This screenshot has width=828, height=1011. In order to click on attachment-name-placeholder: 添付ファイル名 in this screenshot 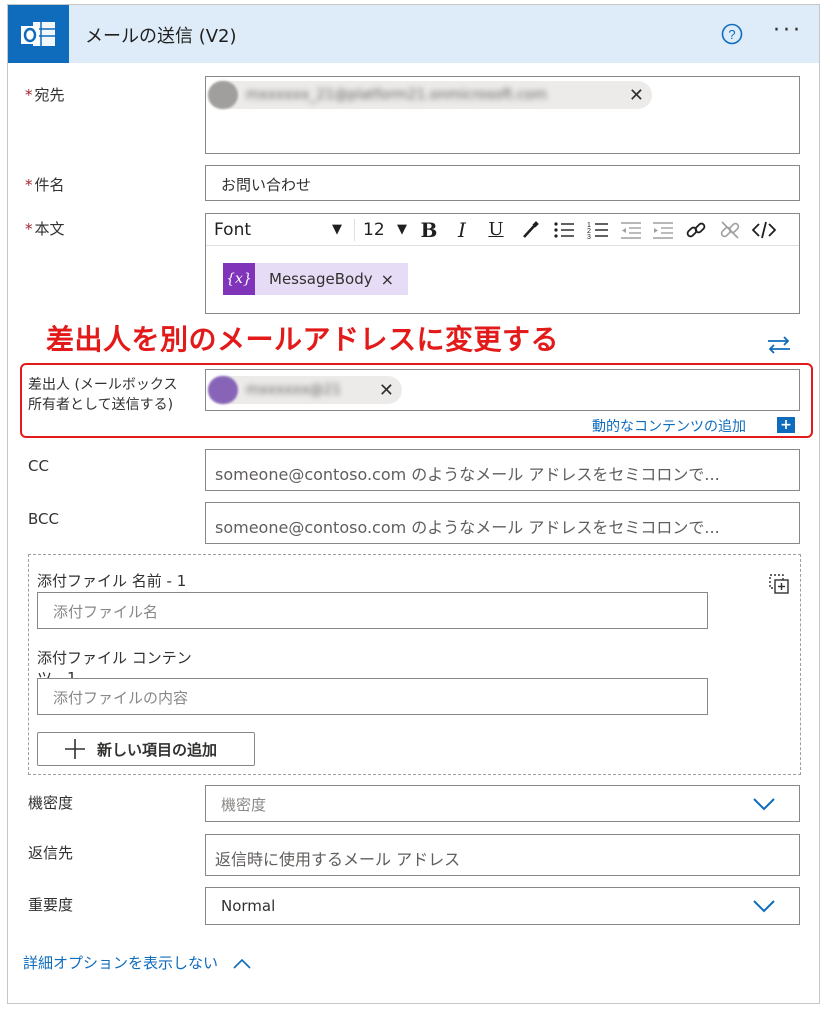, I will do `click(106, 612)`.